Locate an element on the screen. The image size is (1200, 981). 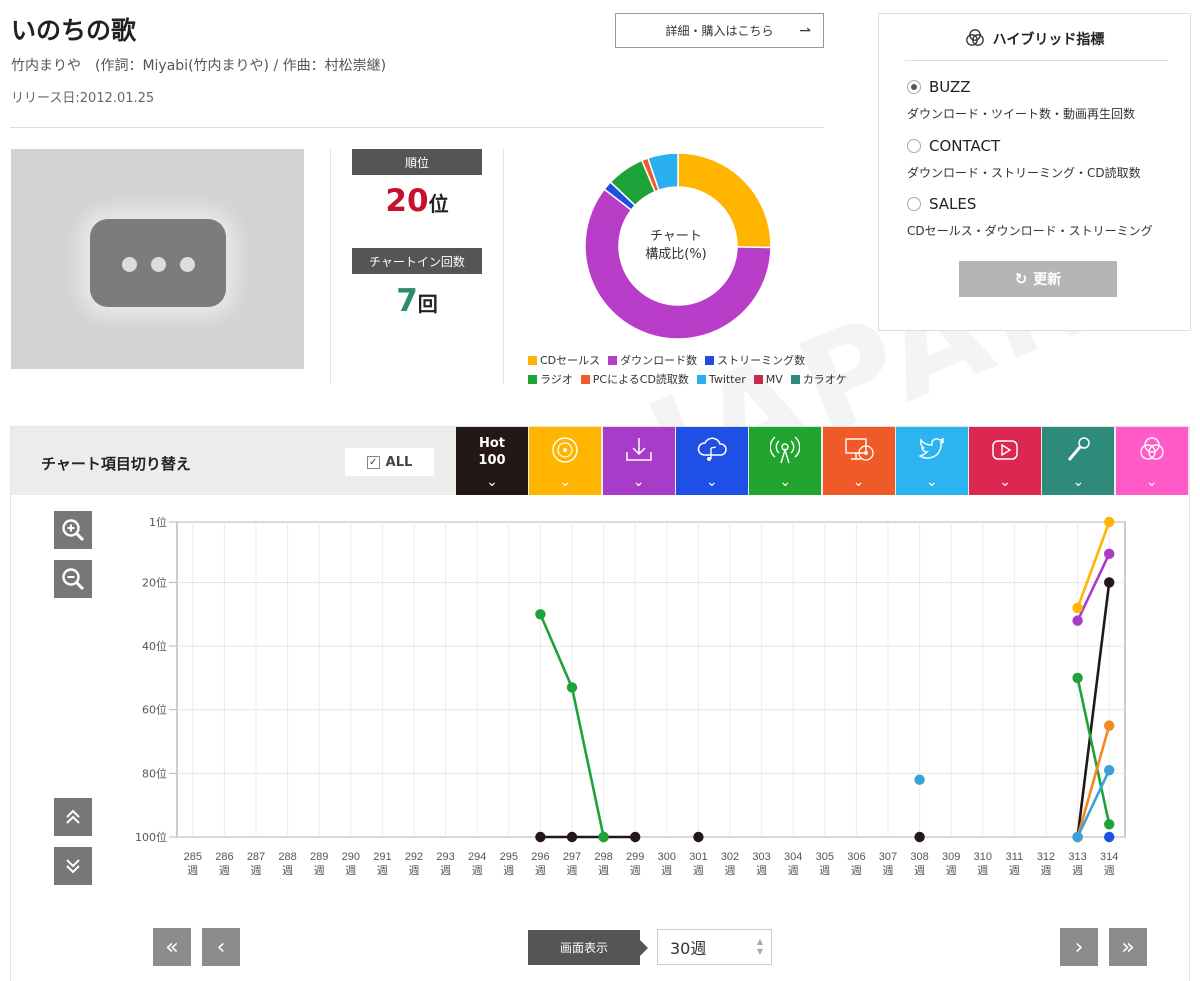
chartin-value: 7回 is located at coordinates (417, 301).